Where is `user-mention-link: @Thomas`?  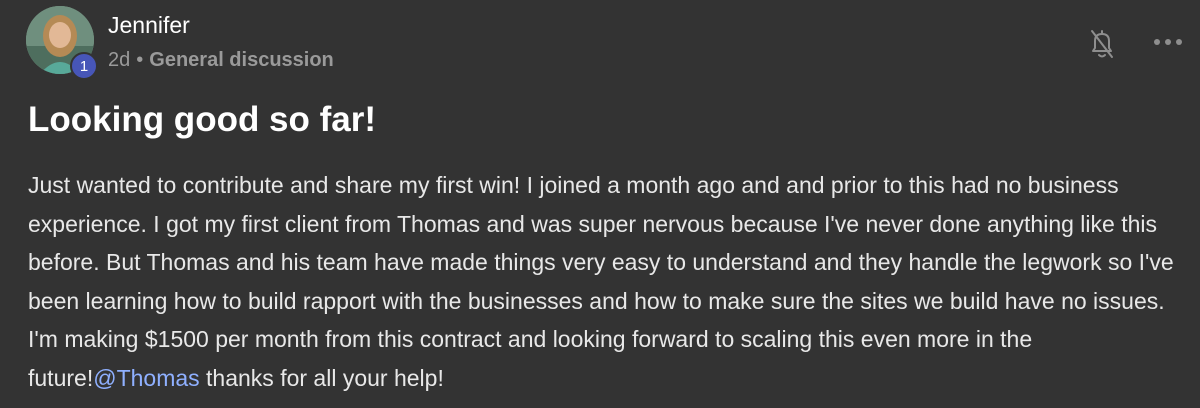 user-mention-link: @Thomas is located at coordinates (146, 378).